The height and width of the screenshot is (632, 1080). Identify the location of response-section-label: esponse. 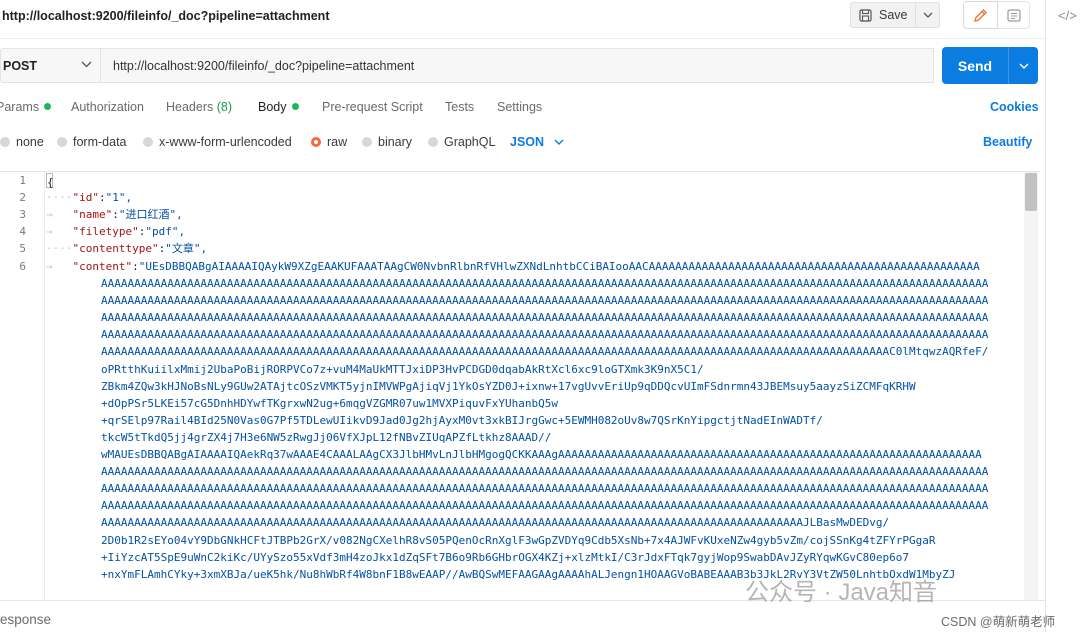
(25, 619).